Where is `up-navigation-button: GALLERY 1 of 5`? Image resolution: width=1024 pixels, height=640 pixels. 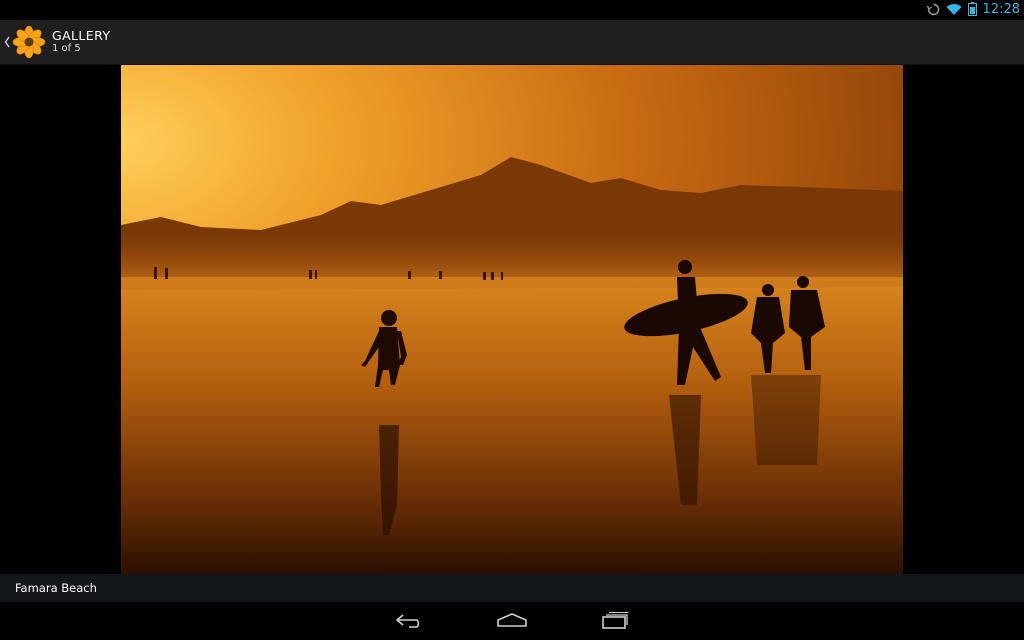
up-navigation-button: GALLERY 1 of 5 is located at coordinates (60, 42).